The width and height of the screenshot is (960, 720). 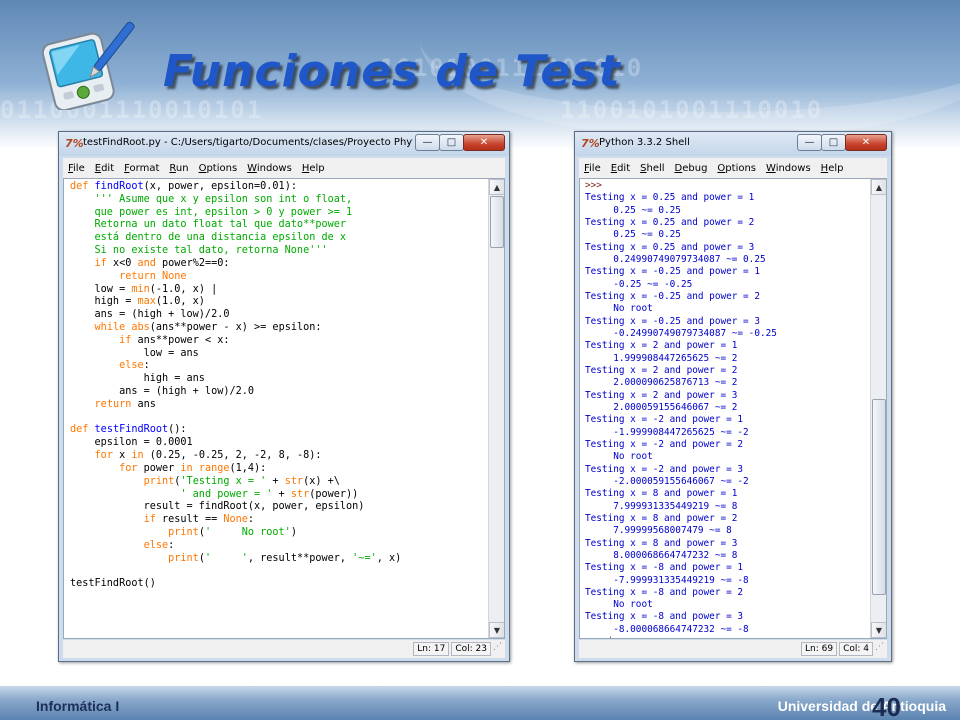 I want to click on shell-output-line: Testing x = -2 and power = 3, so click(x=664, y=469).